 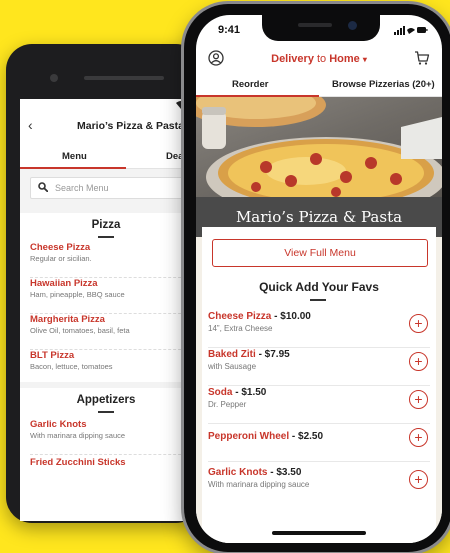 What do you see at coordinates (291, 316) in the screenshot?
I see `item-price: - $10.00` at bounding box center [291, 316].